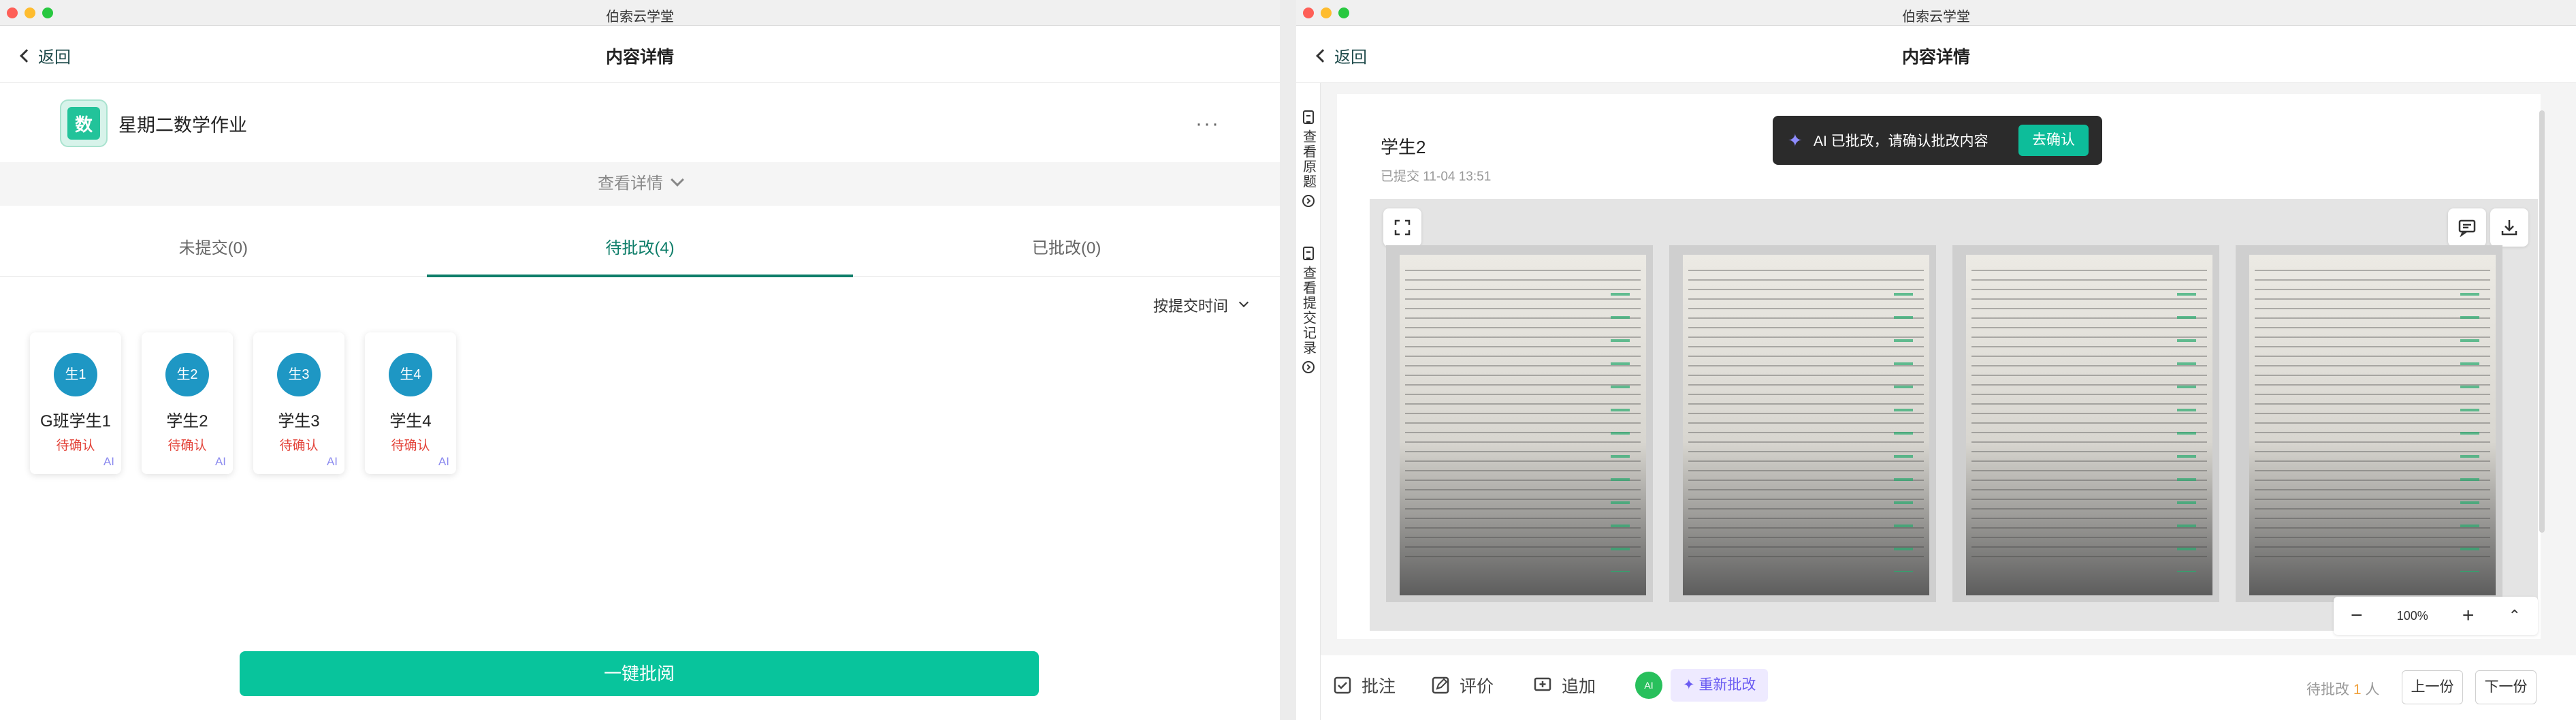 Image resolution: width=2576 pixels, height=720 pixels. What do you see at coordinates (299, 374) in the screenshot?
I see `avatar: 生3` at bounding box center [299, 374].